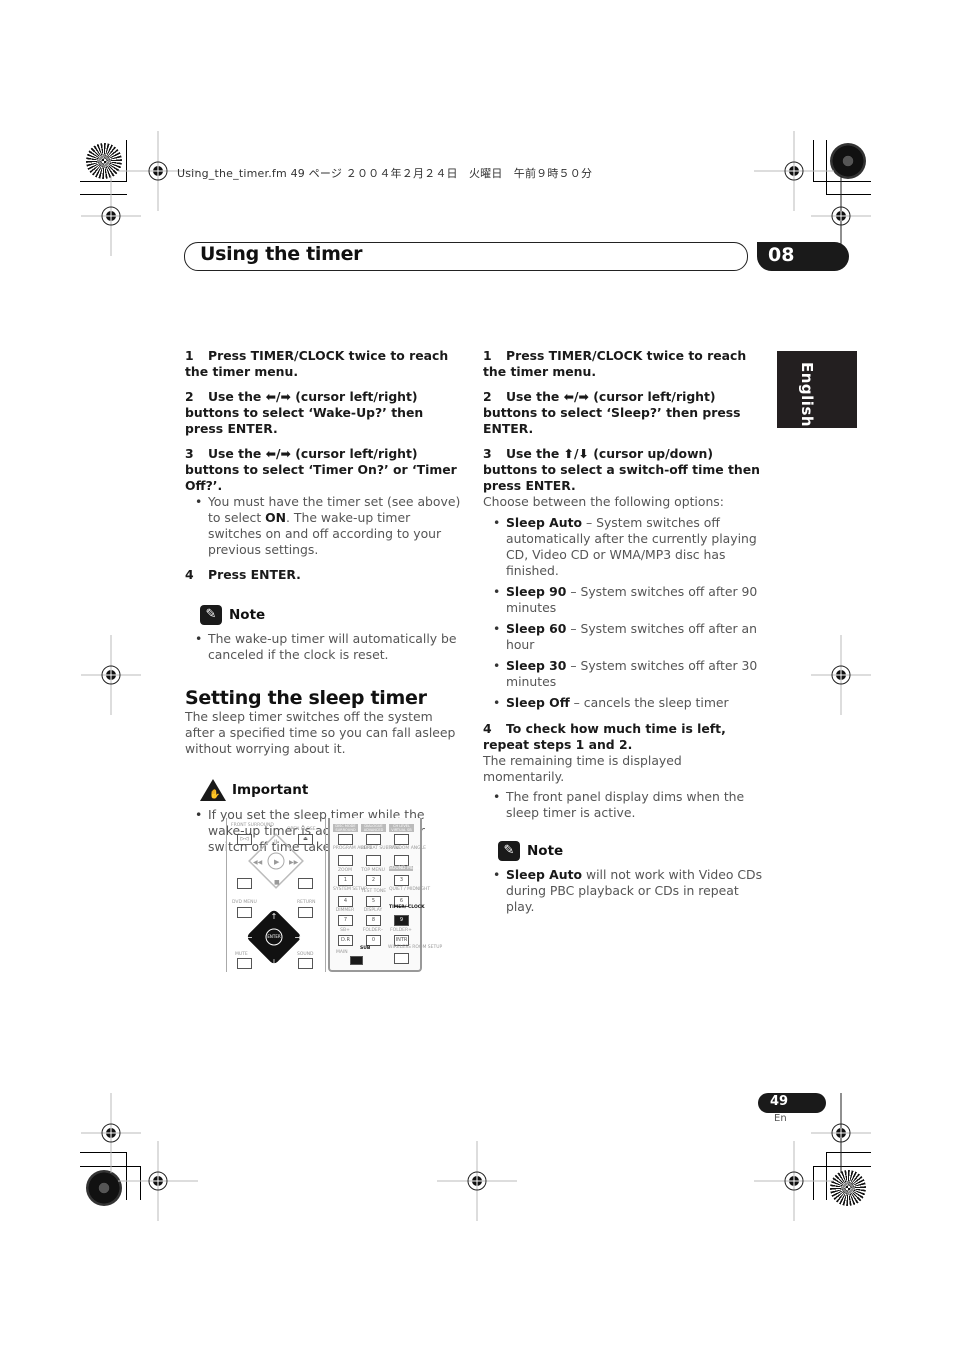  Describe the element at coordinates (305, 883) in the screenshot. I see `next-button` at that location.